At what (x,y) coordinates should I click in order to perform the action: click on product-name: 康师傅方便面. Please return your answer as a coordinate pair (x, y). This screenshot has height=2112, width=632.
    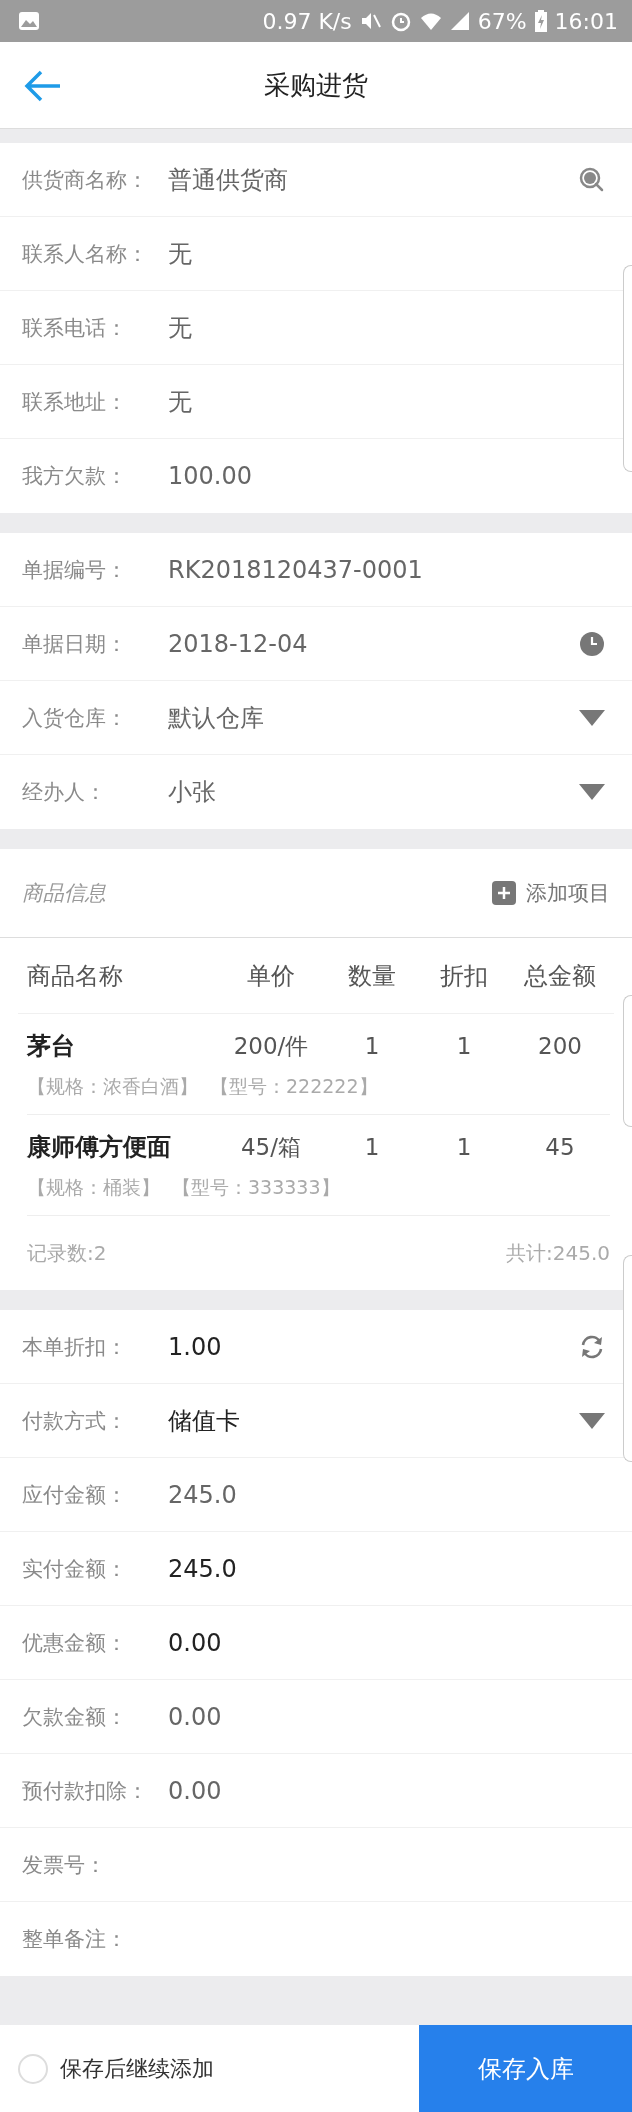
    Looking at the image, I should click on (99, 1147).